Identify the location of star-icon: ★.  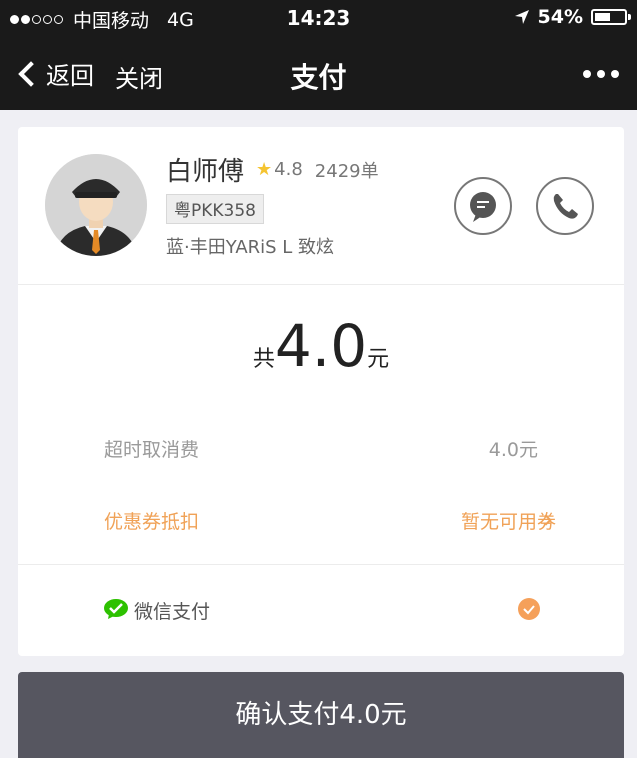
(264, 169).